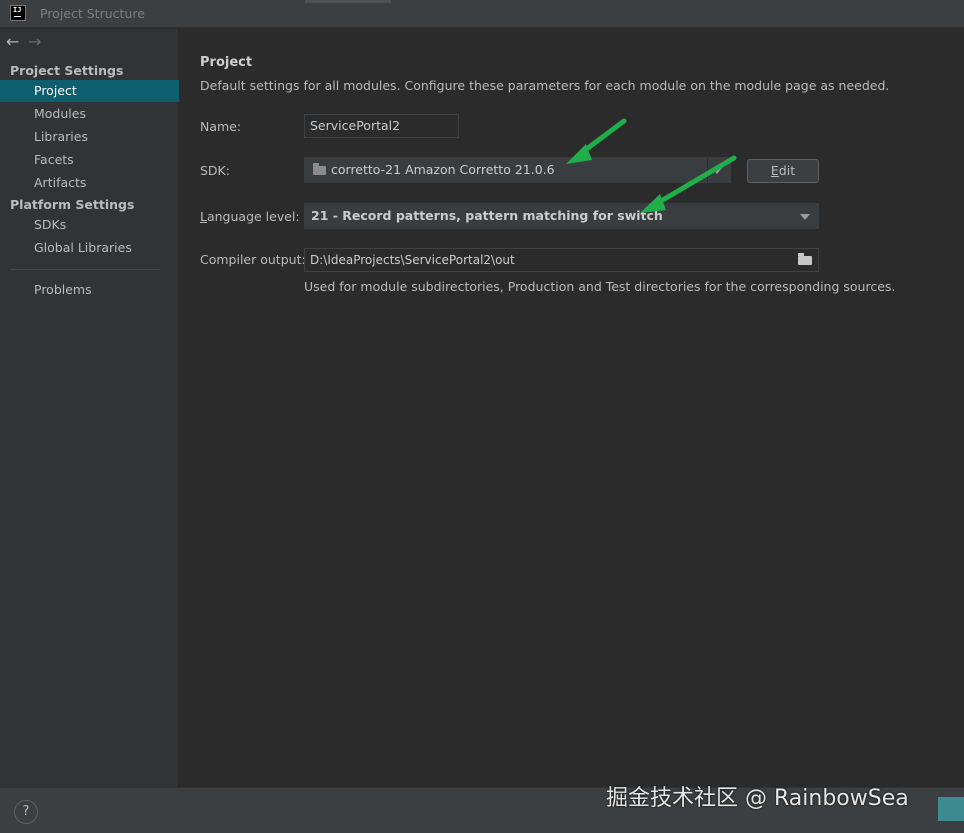  I want to click on name-label: Name:, so click(221, 126).